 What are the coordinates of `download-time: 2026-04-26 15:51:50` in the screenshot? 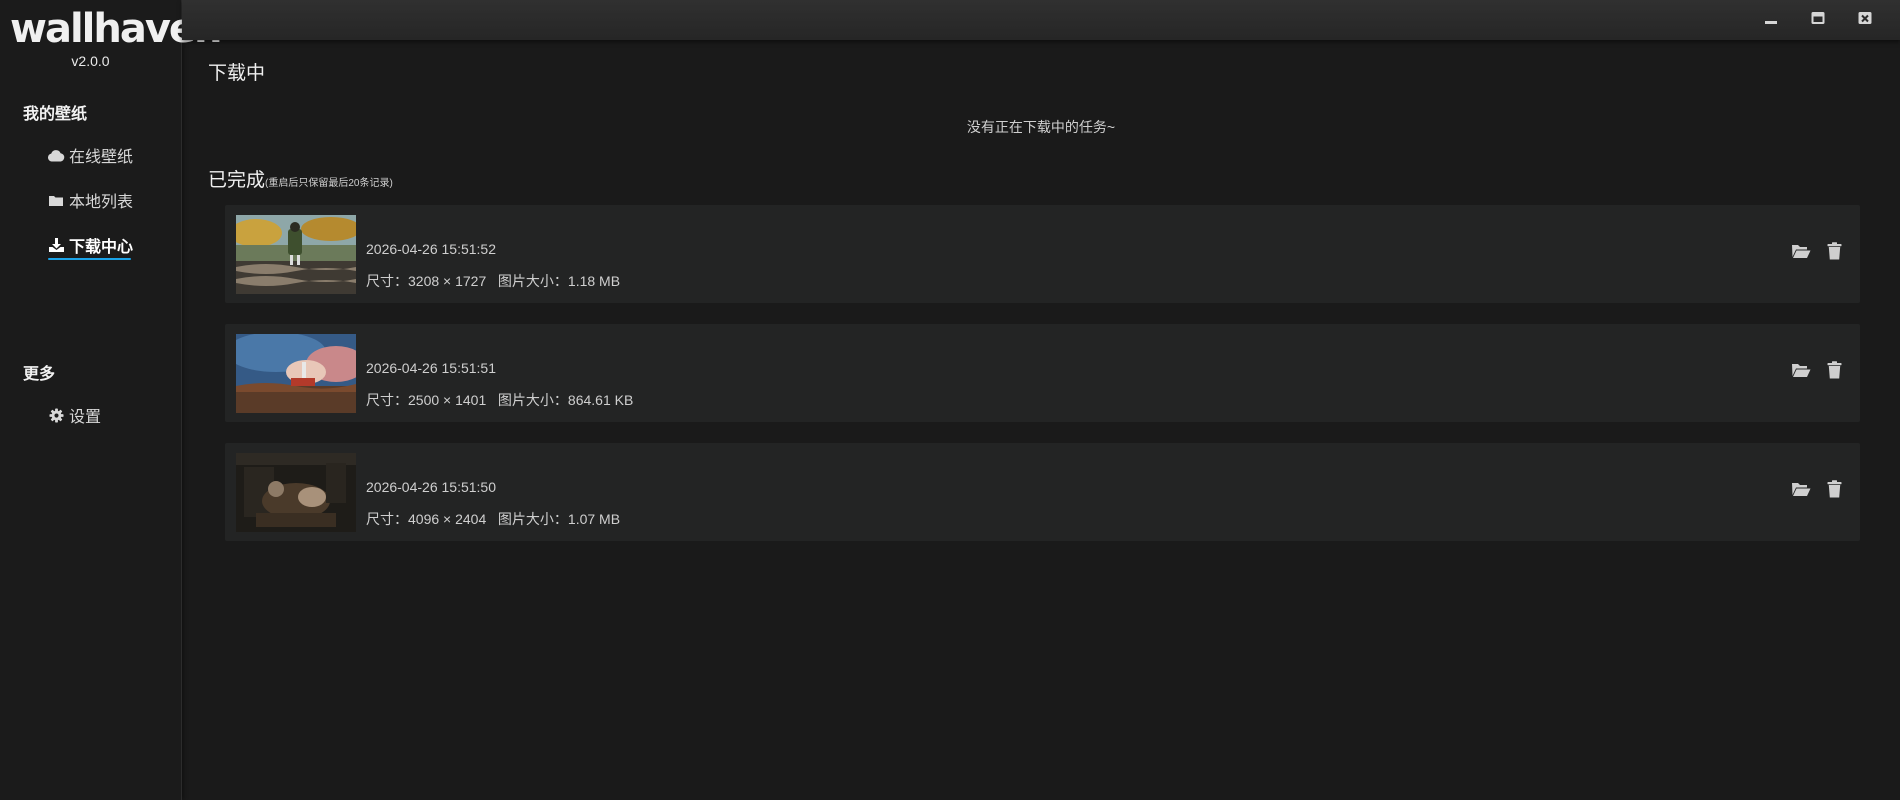 It's located at (431, 487).